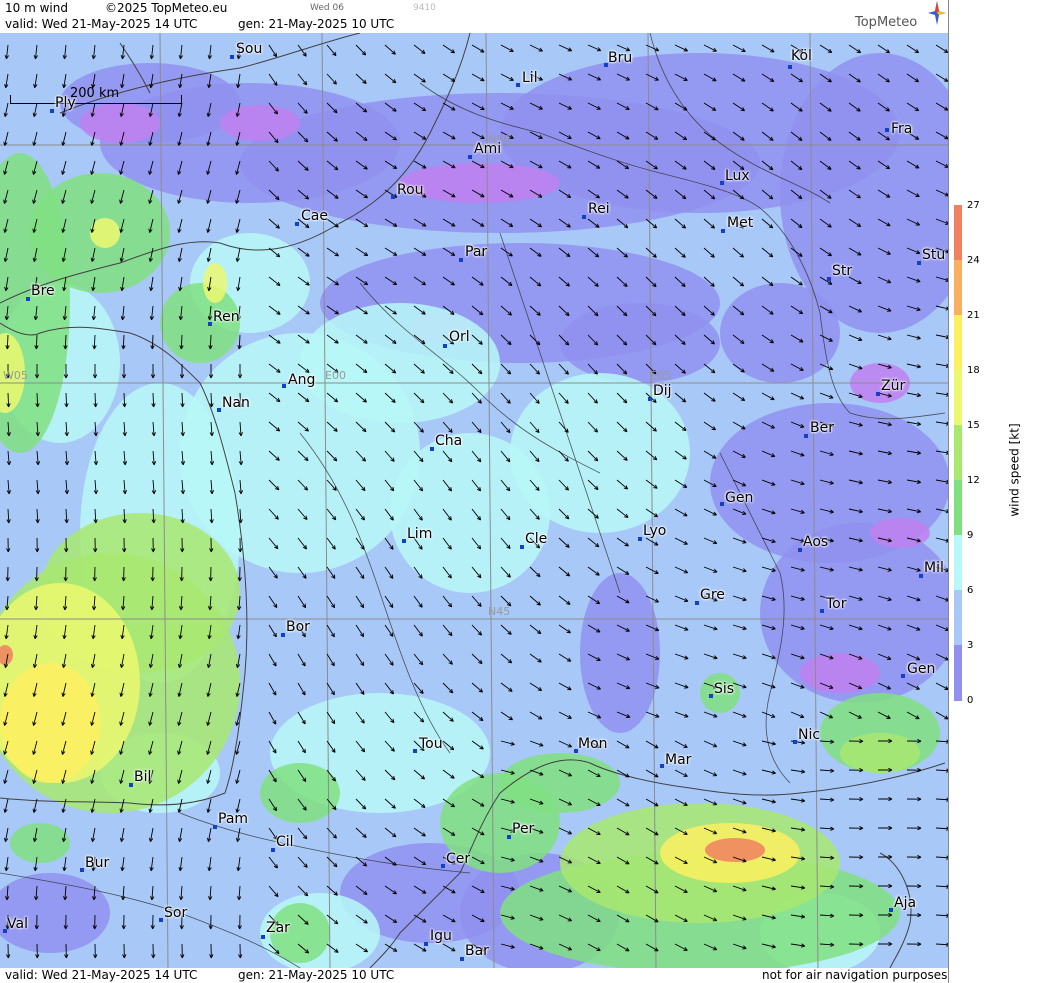 The height and width of the screenshot is (983, 1039). Describe the element at coordinates (973, 480) in the screenshot. I see `legend-tick-label: 12` at that location.